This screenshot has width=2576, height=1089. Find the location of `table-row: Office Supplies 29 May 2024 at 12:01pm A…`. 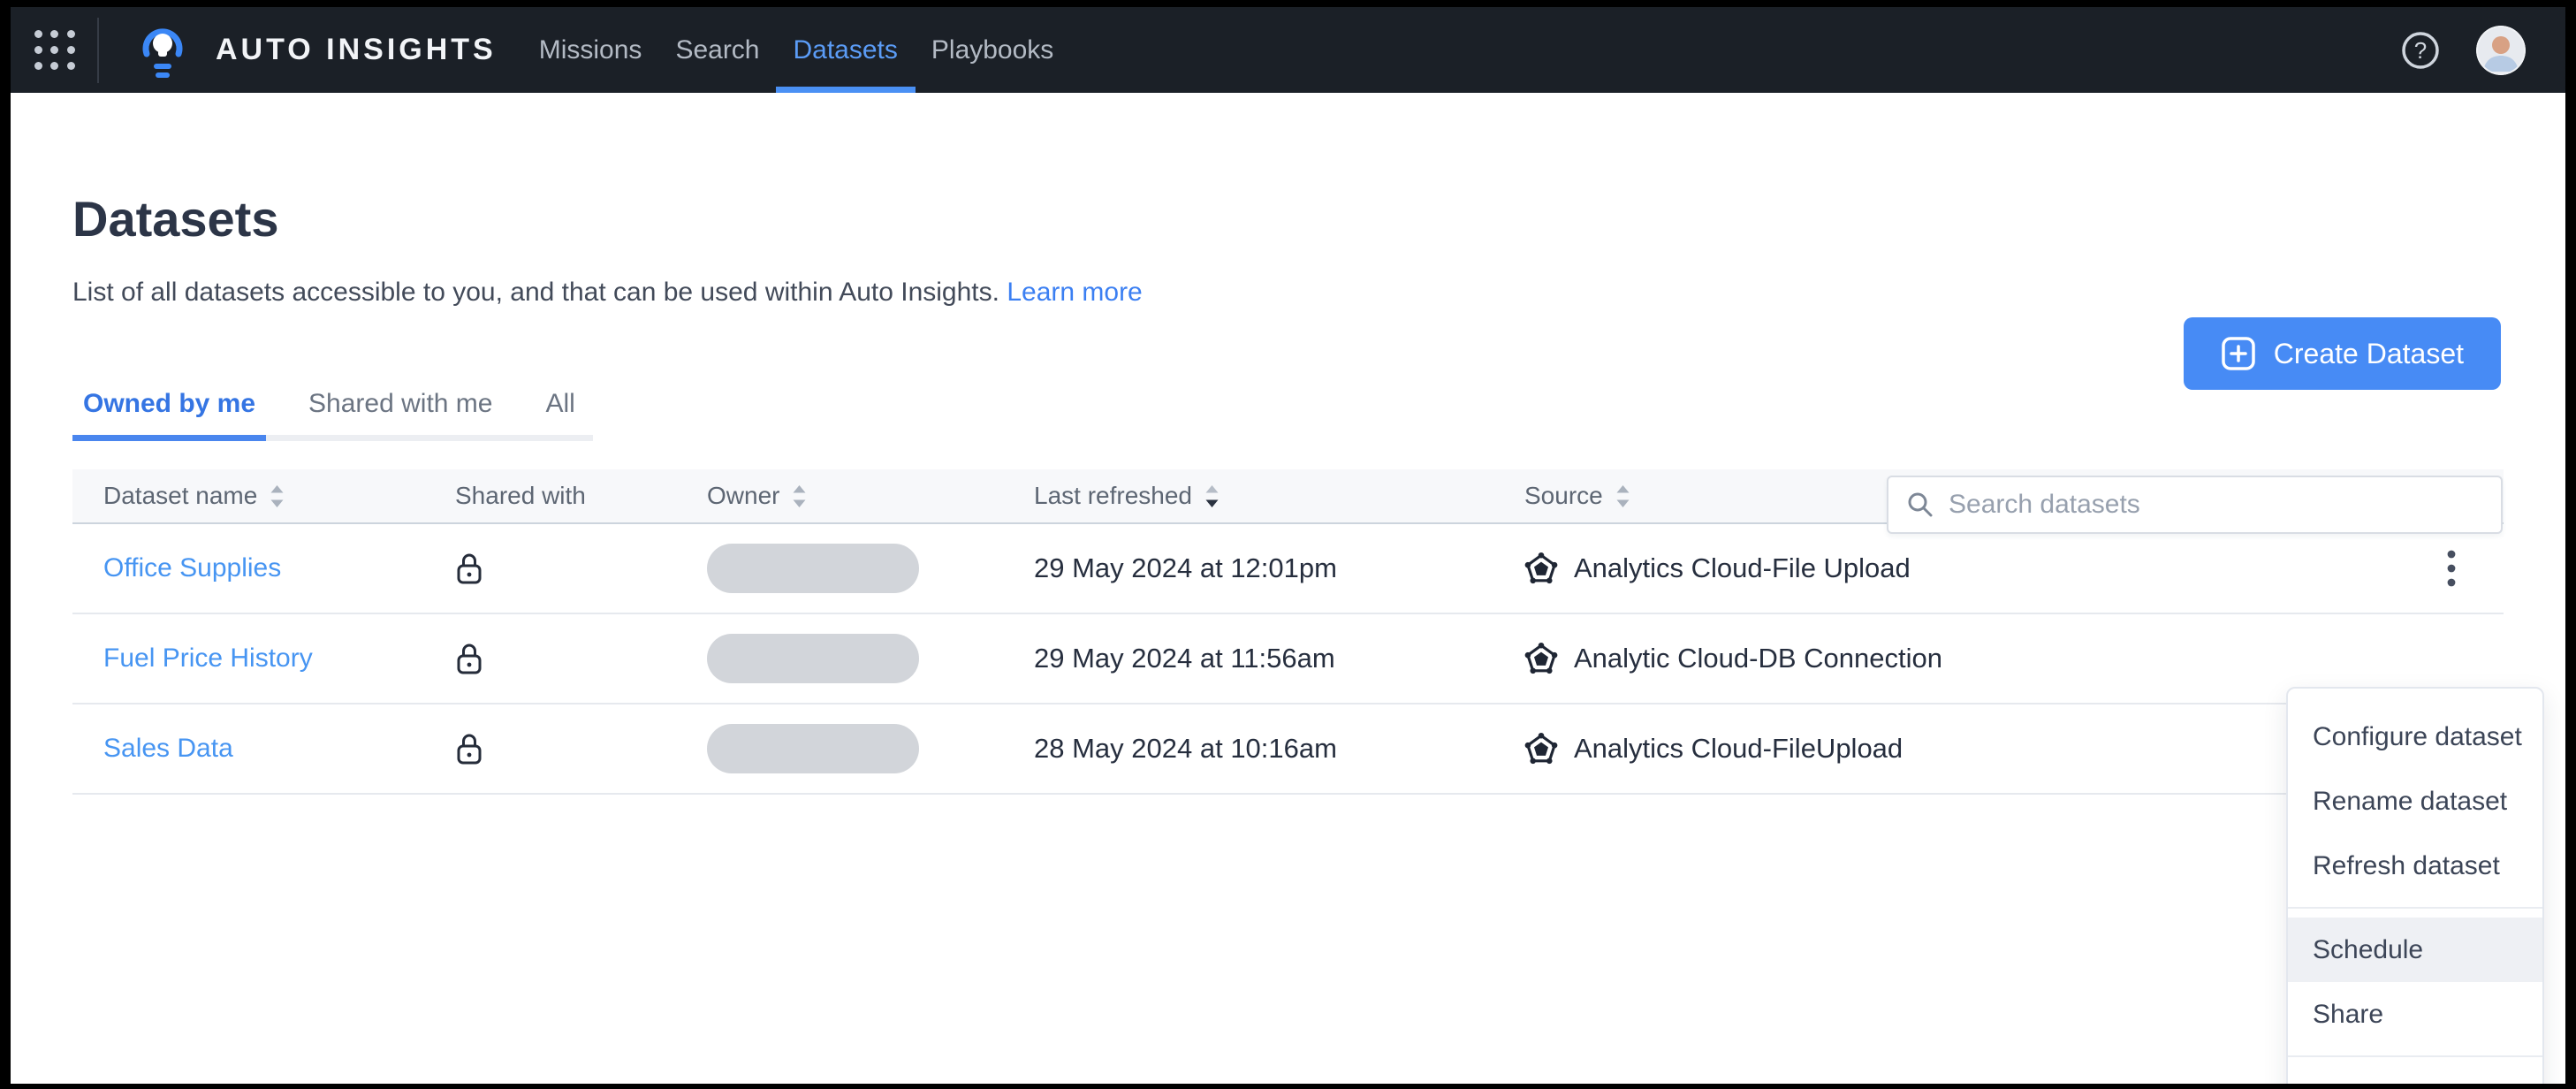

table-row: Office Supplies 29 May 2024 at 12:01pm A… is located at coordinates (1288, 569).